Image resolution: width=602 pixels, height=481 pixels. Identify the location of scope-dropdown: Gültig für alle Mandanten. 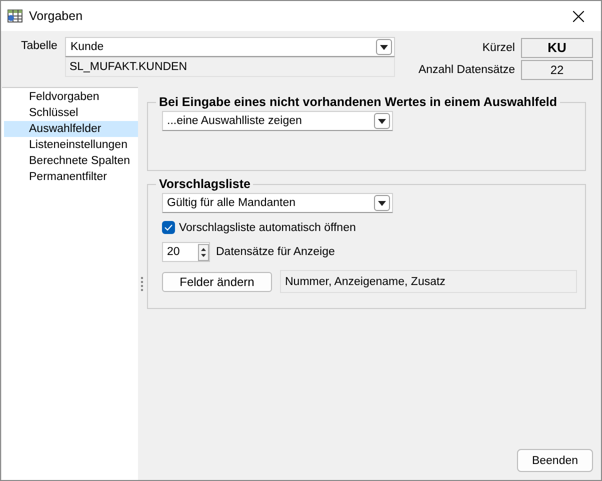
(277, 203).